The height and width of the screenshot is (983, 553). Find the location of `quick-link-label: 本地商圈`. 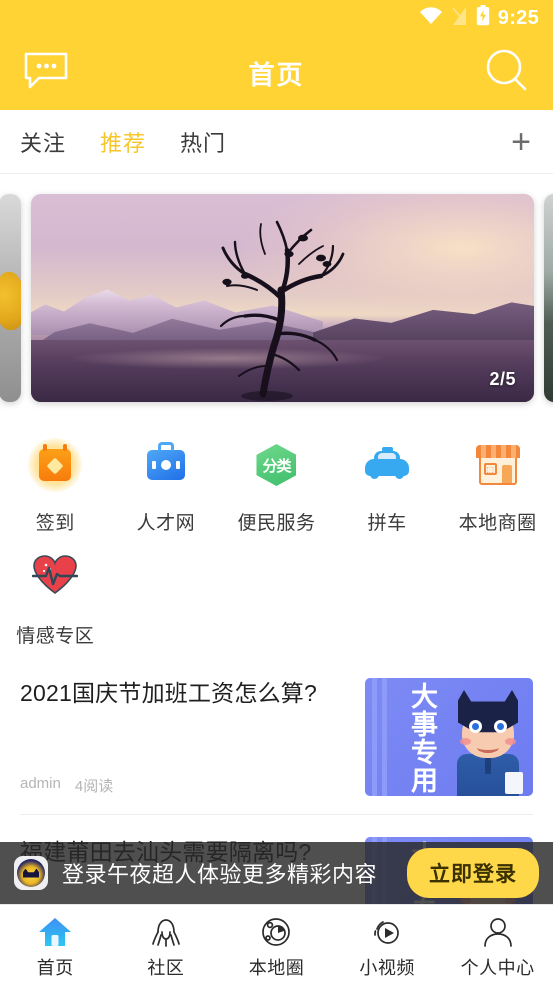

quick-link-label: 本地商圈 is located at coordinates (497, 523).